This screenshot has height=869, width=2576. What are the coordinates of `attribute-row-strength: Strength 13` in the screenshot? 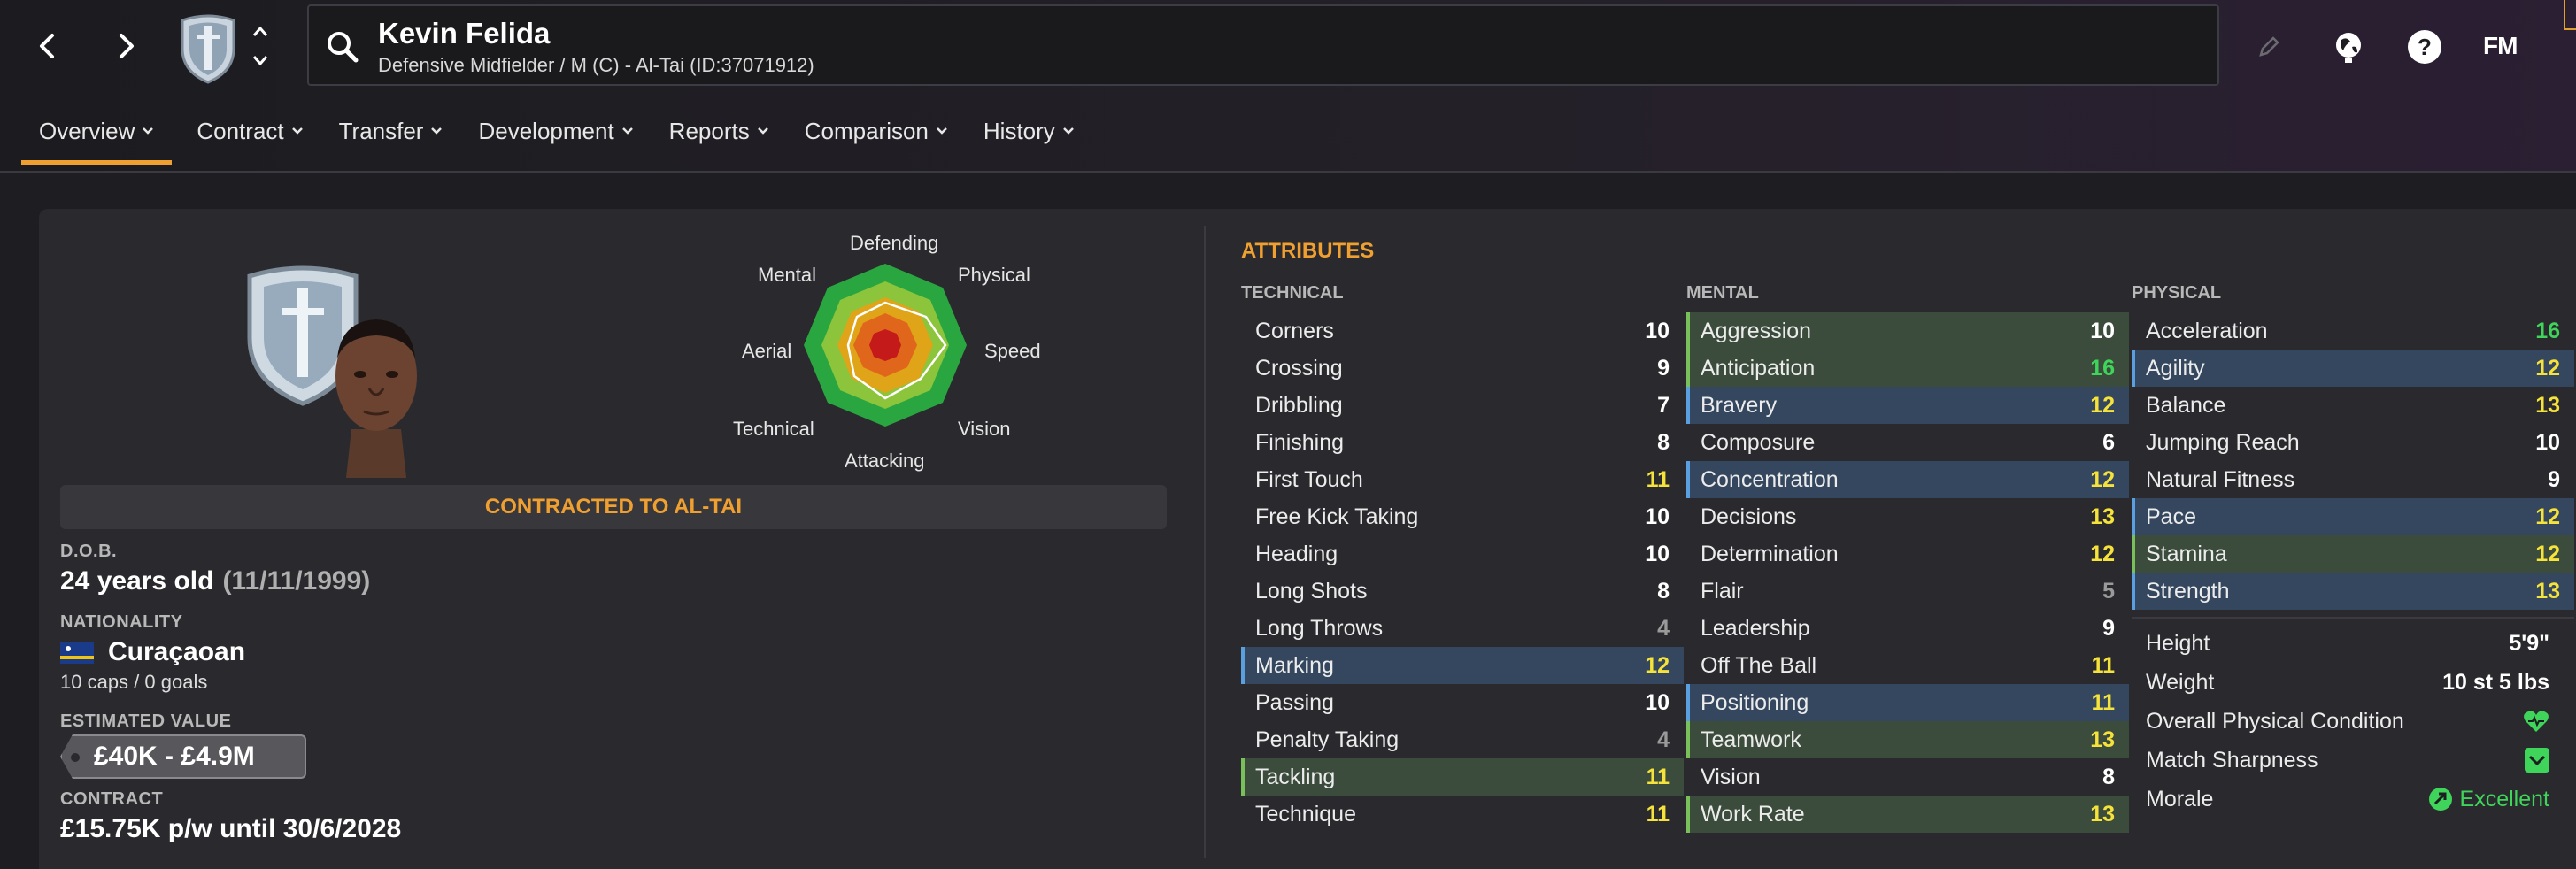 It's located at (2353, 592).